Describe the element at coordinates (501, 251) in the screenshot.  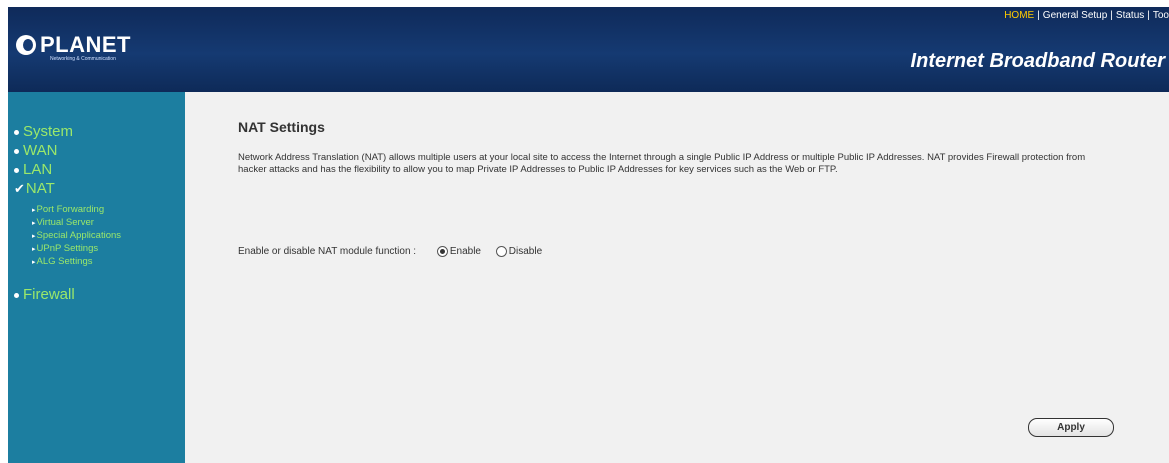
I see `disable-radio` at that location.